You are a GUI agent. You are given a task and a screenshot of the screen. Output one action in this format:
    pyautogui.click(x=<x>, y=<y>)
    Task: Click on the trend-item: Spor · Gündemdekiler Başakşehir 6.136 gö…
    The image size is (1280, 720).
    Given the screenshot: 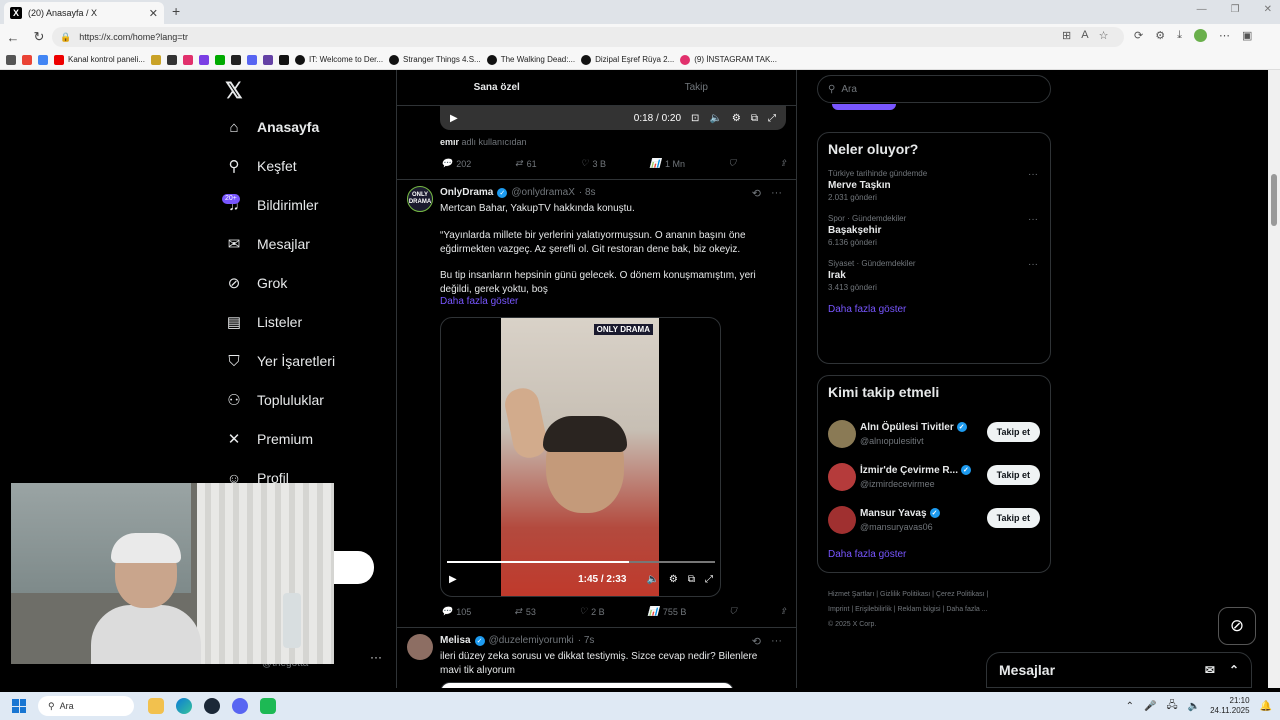 What is the action you would take?
    pyautogui.click(x=934, y=230)
    